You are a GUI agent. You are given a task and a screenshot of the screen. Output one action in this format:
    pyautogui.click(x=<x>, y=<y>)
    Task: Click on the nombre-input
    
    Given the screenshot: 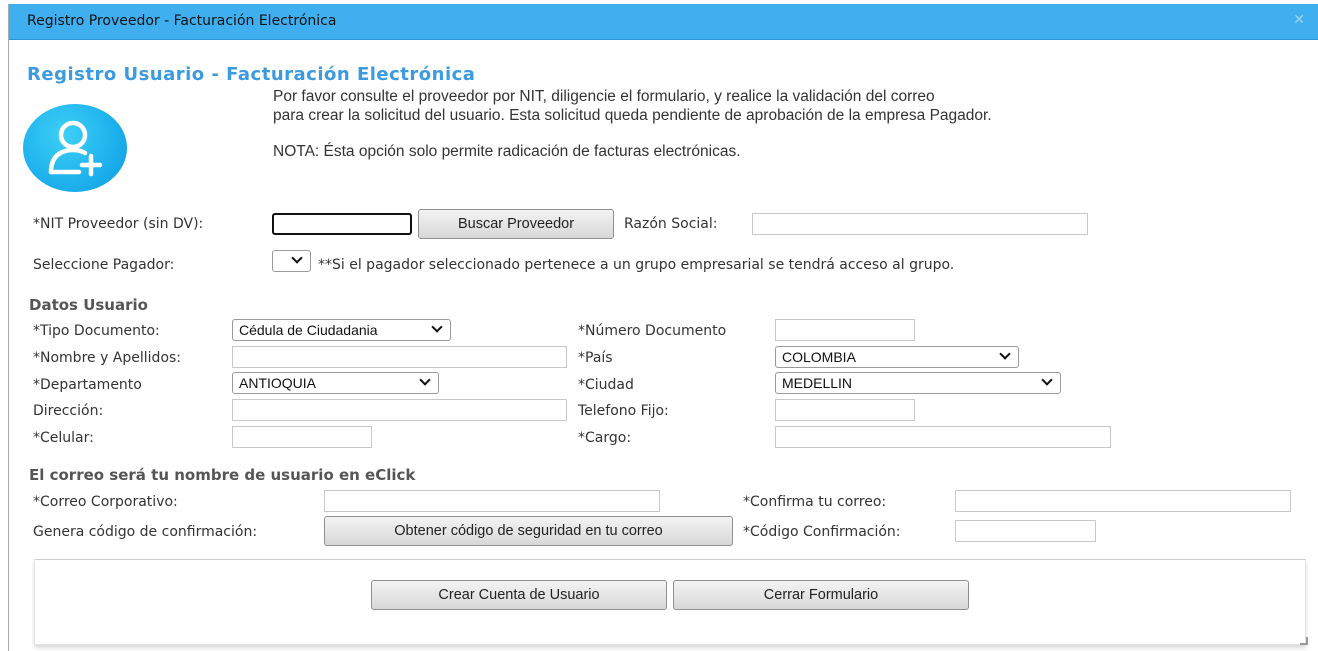 What is the action you would take?
    pyautogui.click(x=399, y=357)
    